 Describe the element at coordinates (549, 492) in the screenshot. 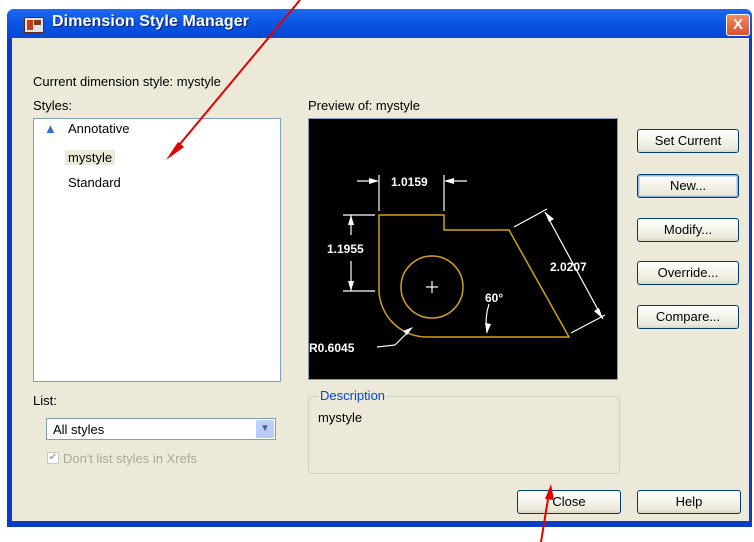

I see `bottom-annotation-arrowhead` at that location.